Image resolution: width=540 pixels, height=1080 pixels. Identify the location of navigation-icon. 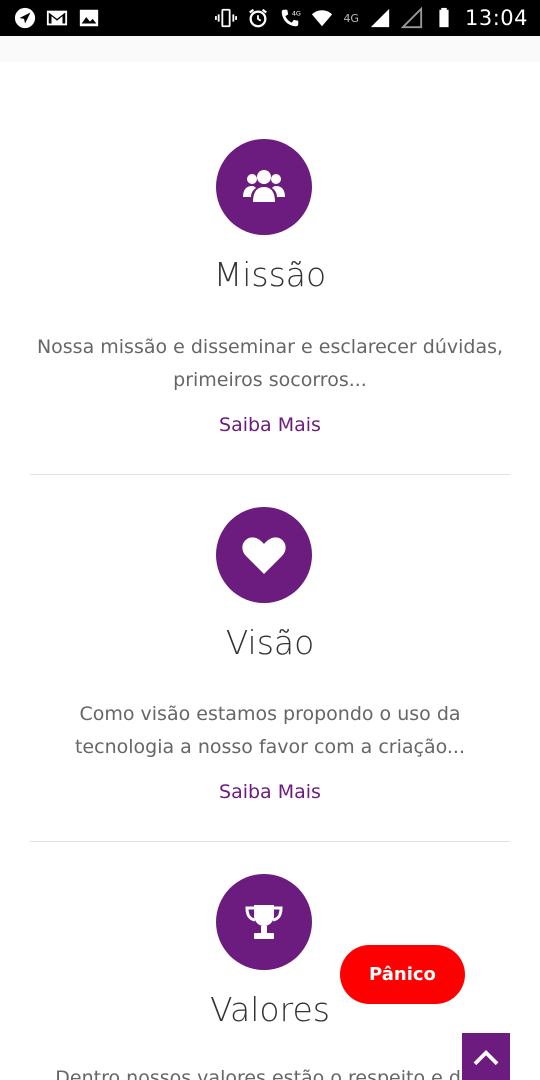
(25, 18).